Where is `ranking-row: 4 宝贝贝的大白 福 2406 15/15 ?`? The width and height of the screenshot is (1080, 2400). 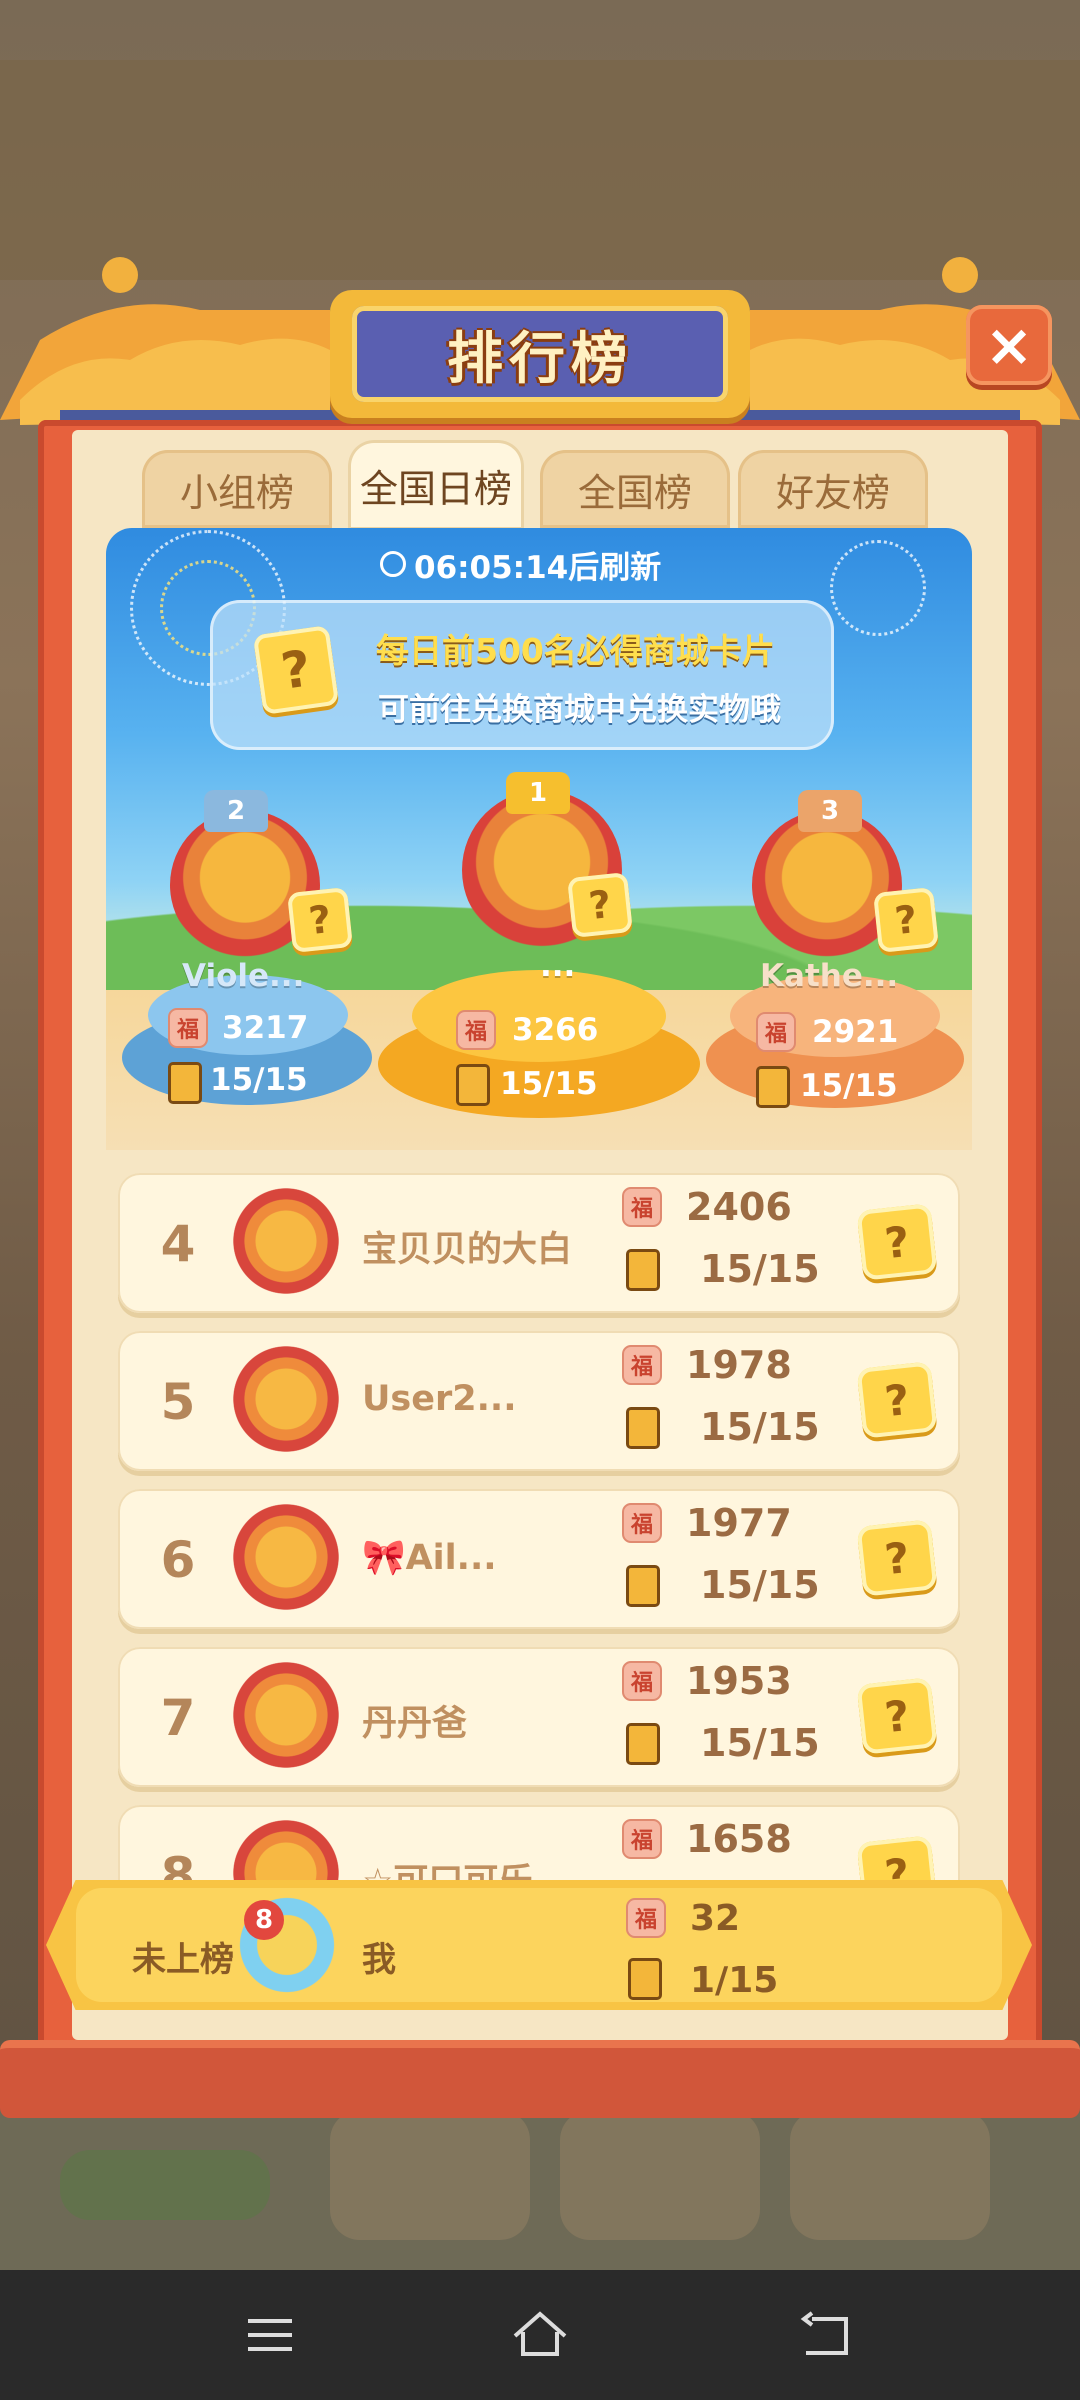 ranking-row: 4 宝贝贝的大白 福 2406 15/15 ? is located at coordinates (539, 1243).